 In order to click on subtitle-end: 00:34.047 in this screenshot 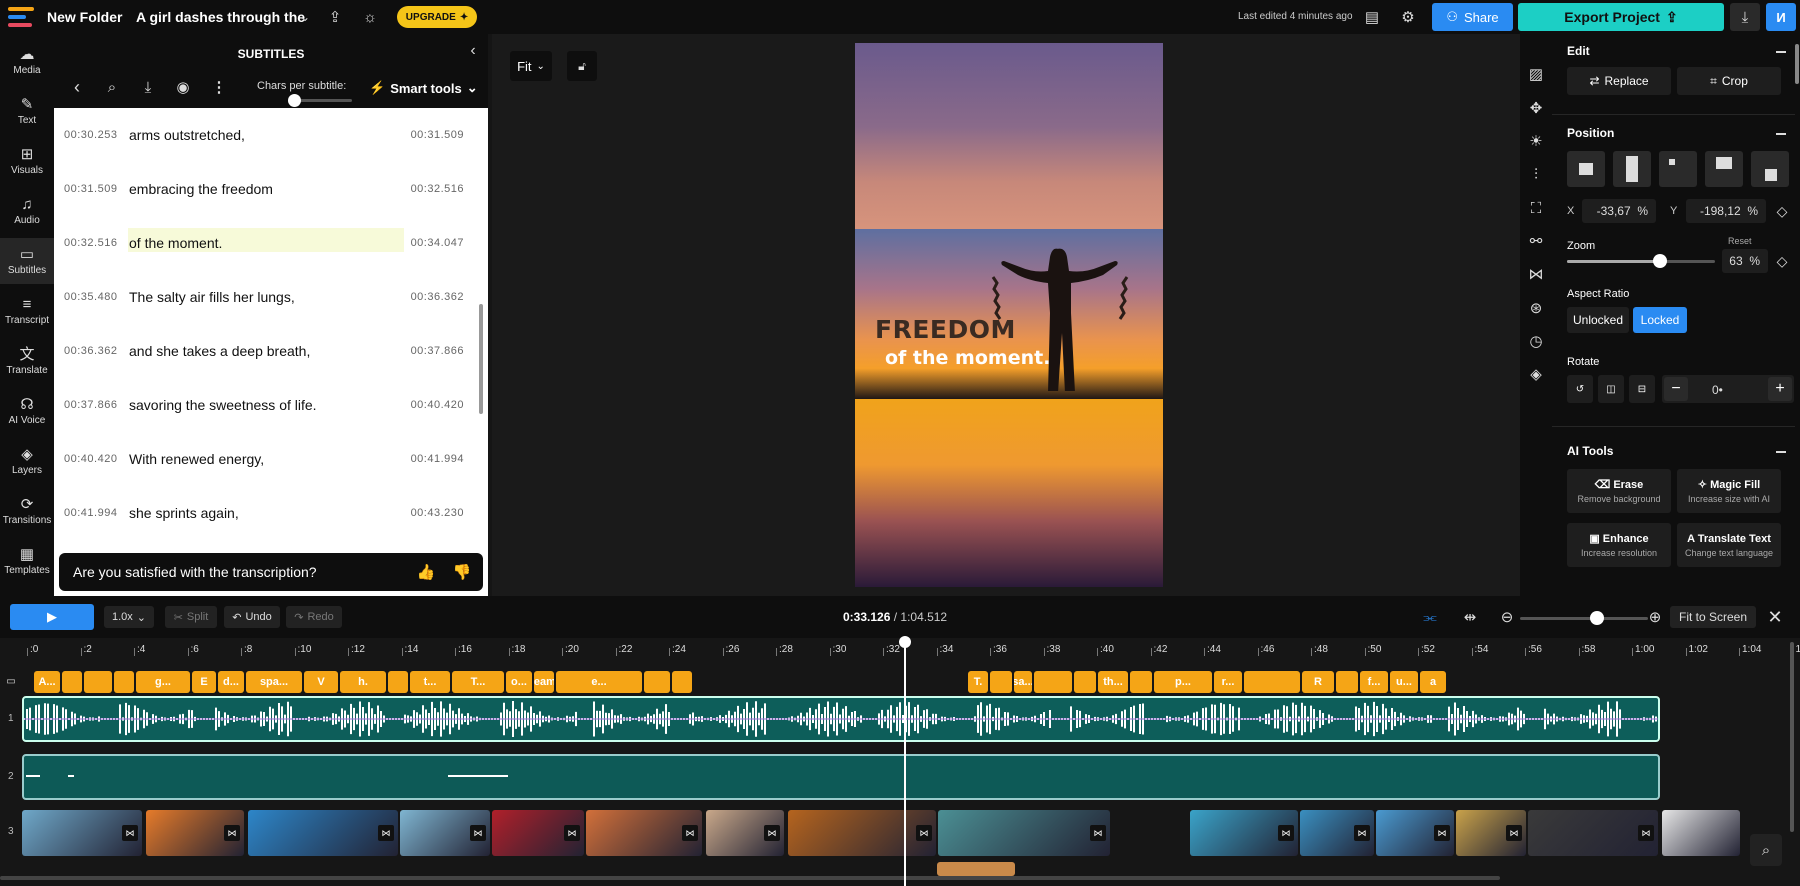, I will do `click(437, 243)`.